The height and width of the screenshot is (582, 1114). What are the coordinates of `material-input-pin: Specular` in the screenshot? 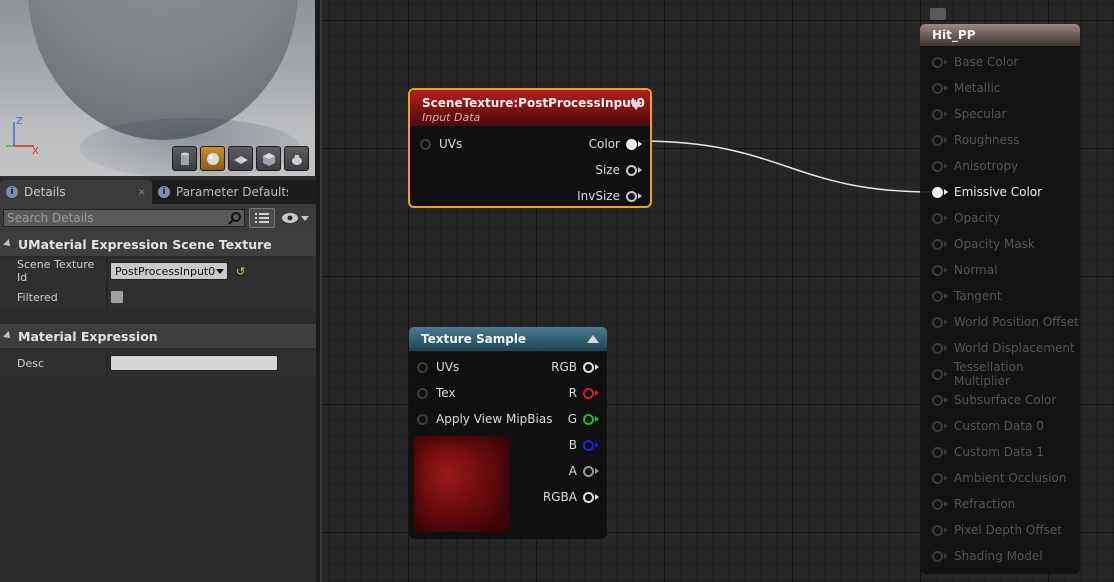 It's located at (969, 114).